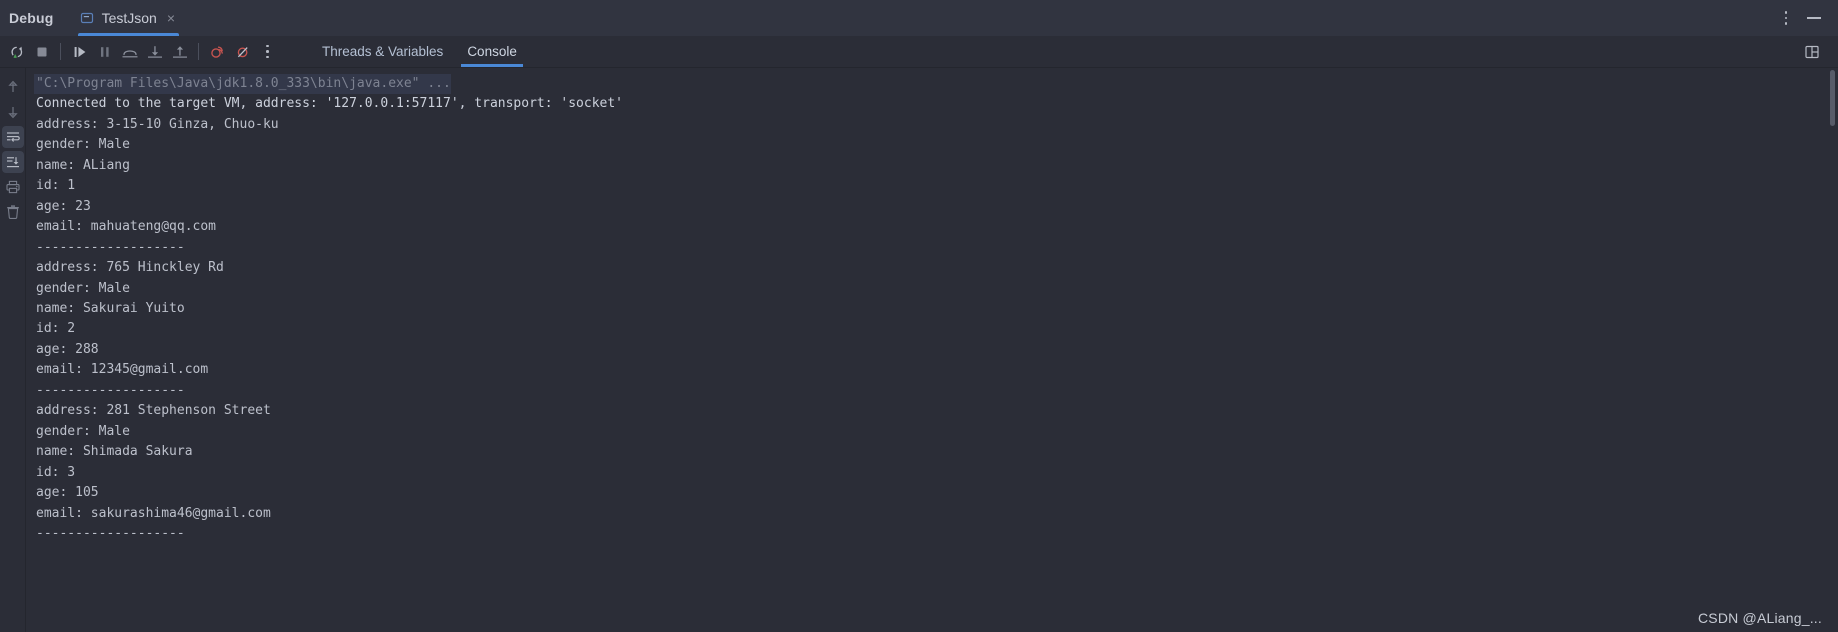  Describe the element at coordinates (492, 65) in the screenshot. I see `active-view-tab-indicator` at that location.